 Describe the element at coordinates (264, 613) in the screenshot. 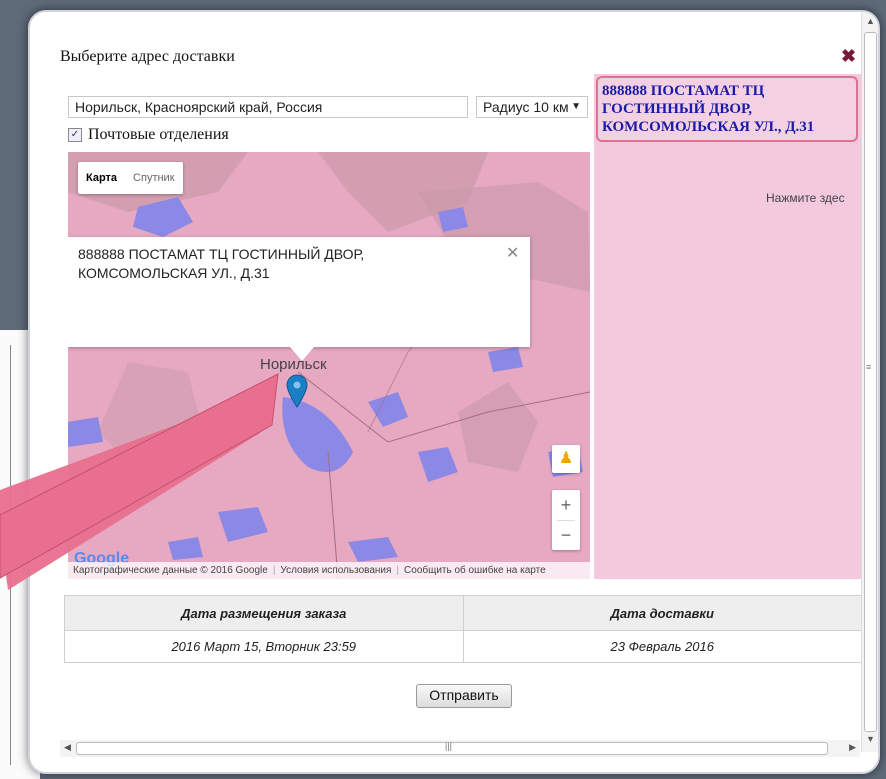

I see `order-date-header: Дата размещения заказа` at that location.